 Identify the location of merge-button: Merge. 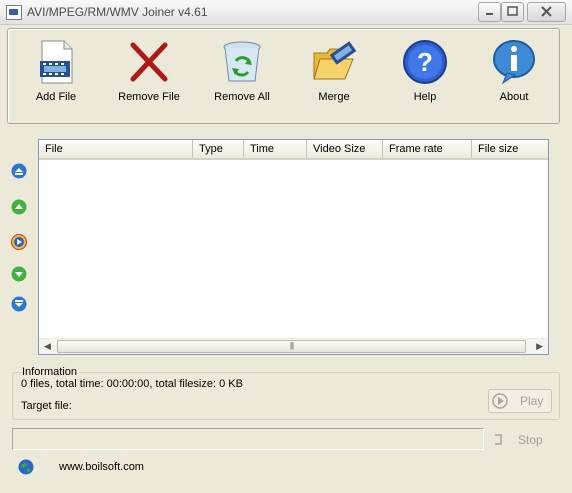
(334, 79).